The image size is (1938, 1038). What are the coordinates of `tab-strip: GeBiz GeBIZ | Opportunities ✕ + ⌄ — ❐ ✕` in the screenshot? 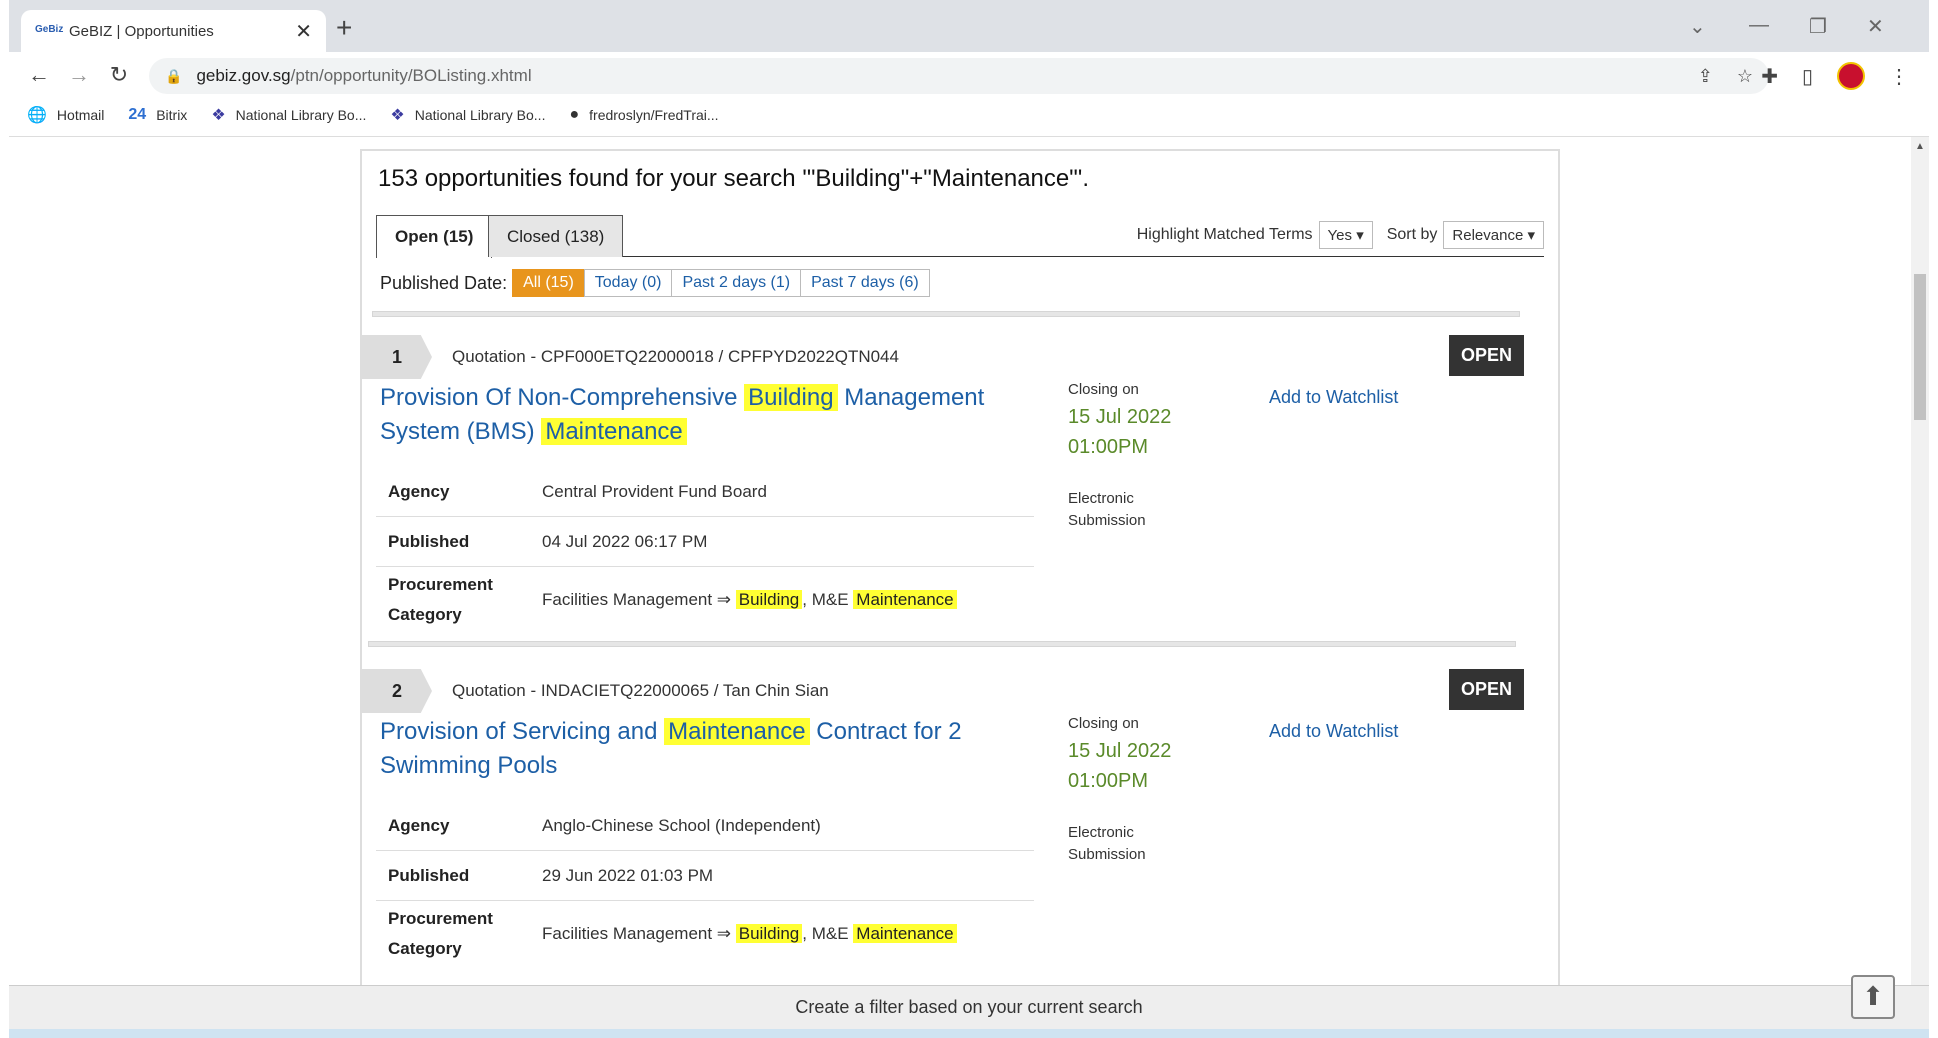 It's located at (969, 26).